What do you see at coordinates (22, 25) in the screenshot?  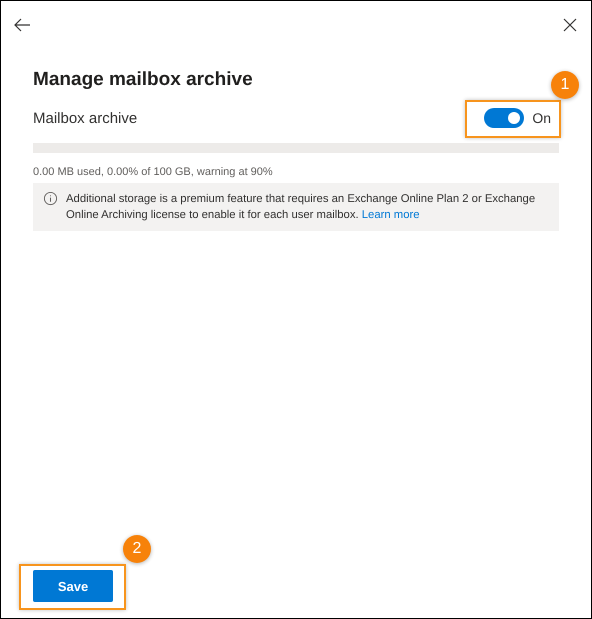 I see `back-icon` at bounding box center [22, 25].